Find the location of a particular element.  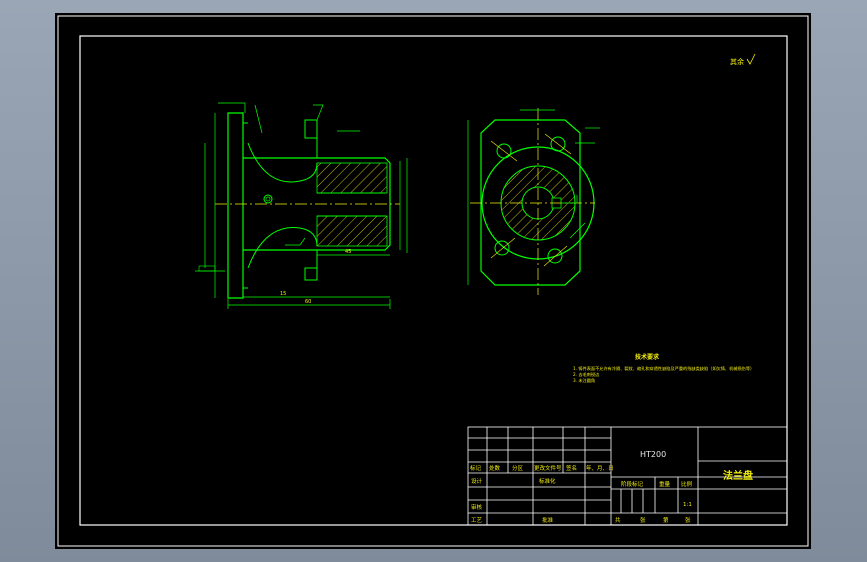

sheet-unit: 张 is located at coordinates (643, 520).